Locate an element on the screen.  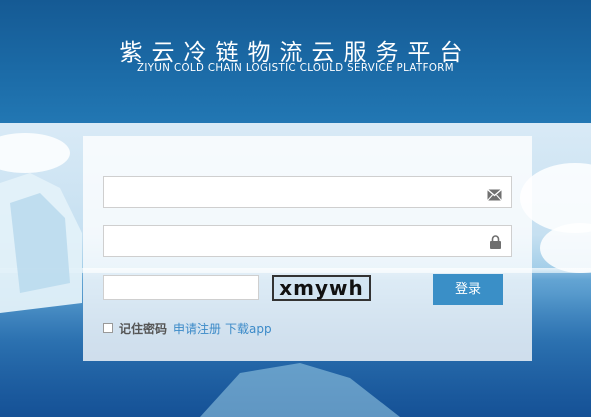
remember-row: 记住密码 申请注册 下载app is located at coordinates (189, 328).